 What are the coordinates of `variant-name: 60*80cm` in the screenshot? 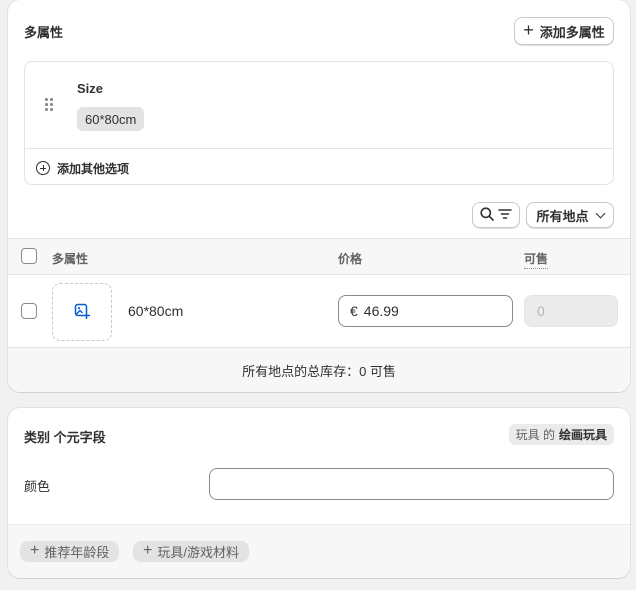 It's located at (155, 311).